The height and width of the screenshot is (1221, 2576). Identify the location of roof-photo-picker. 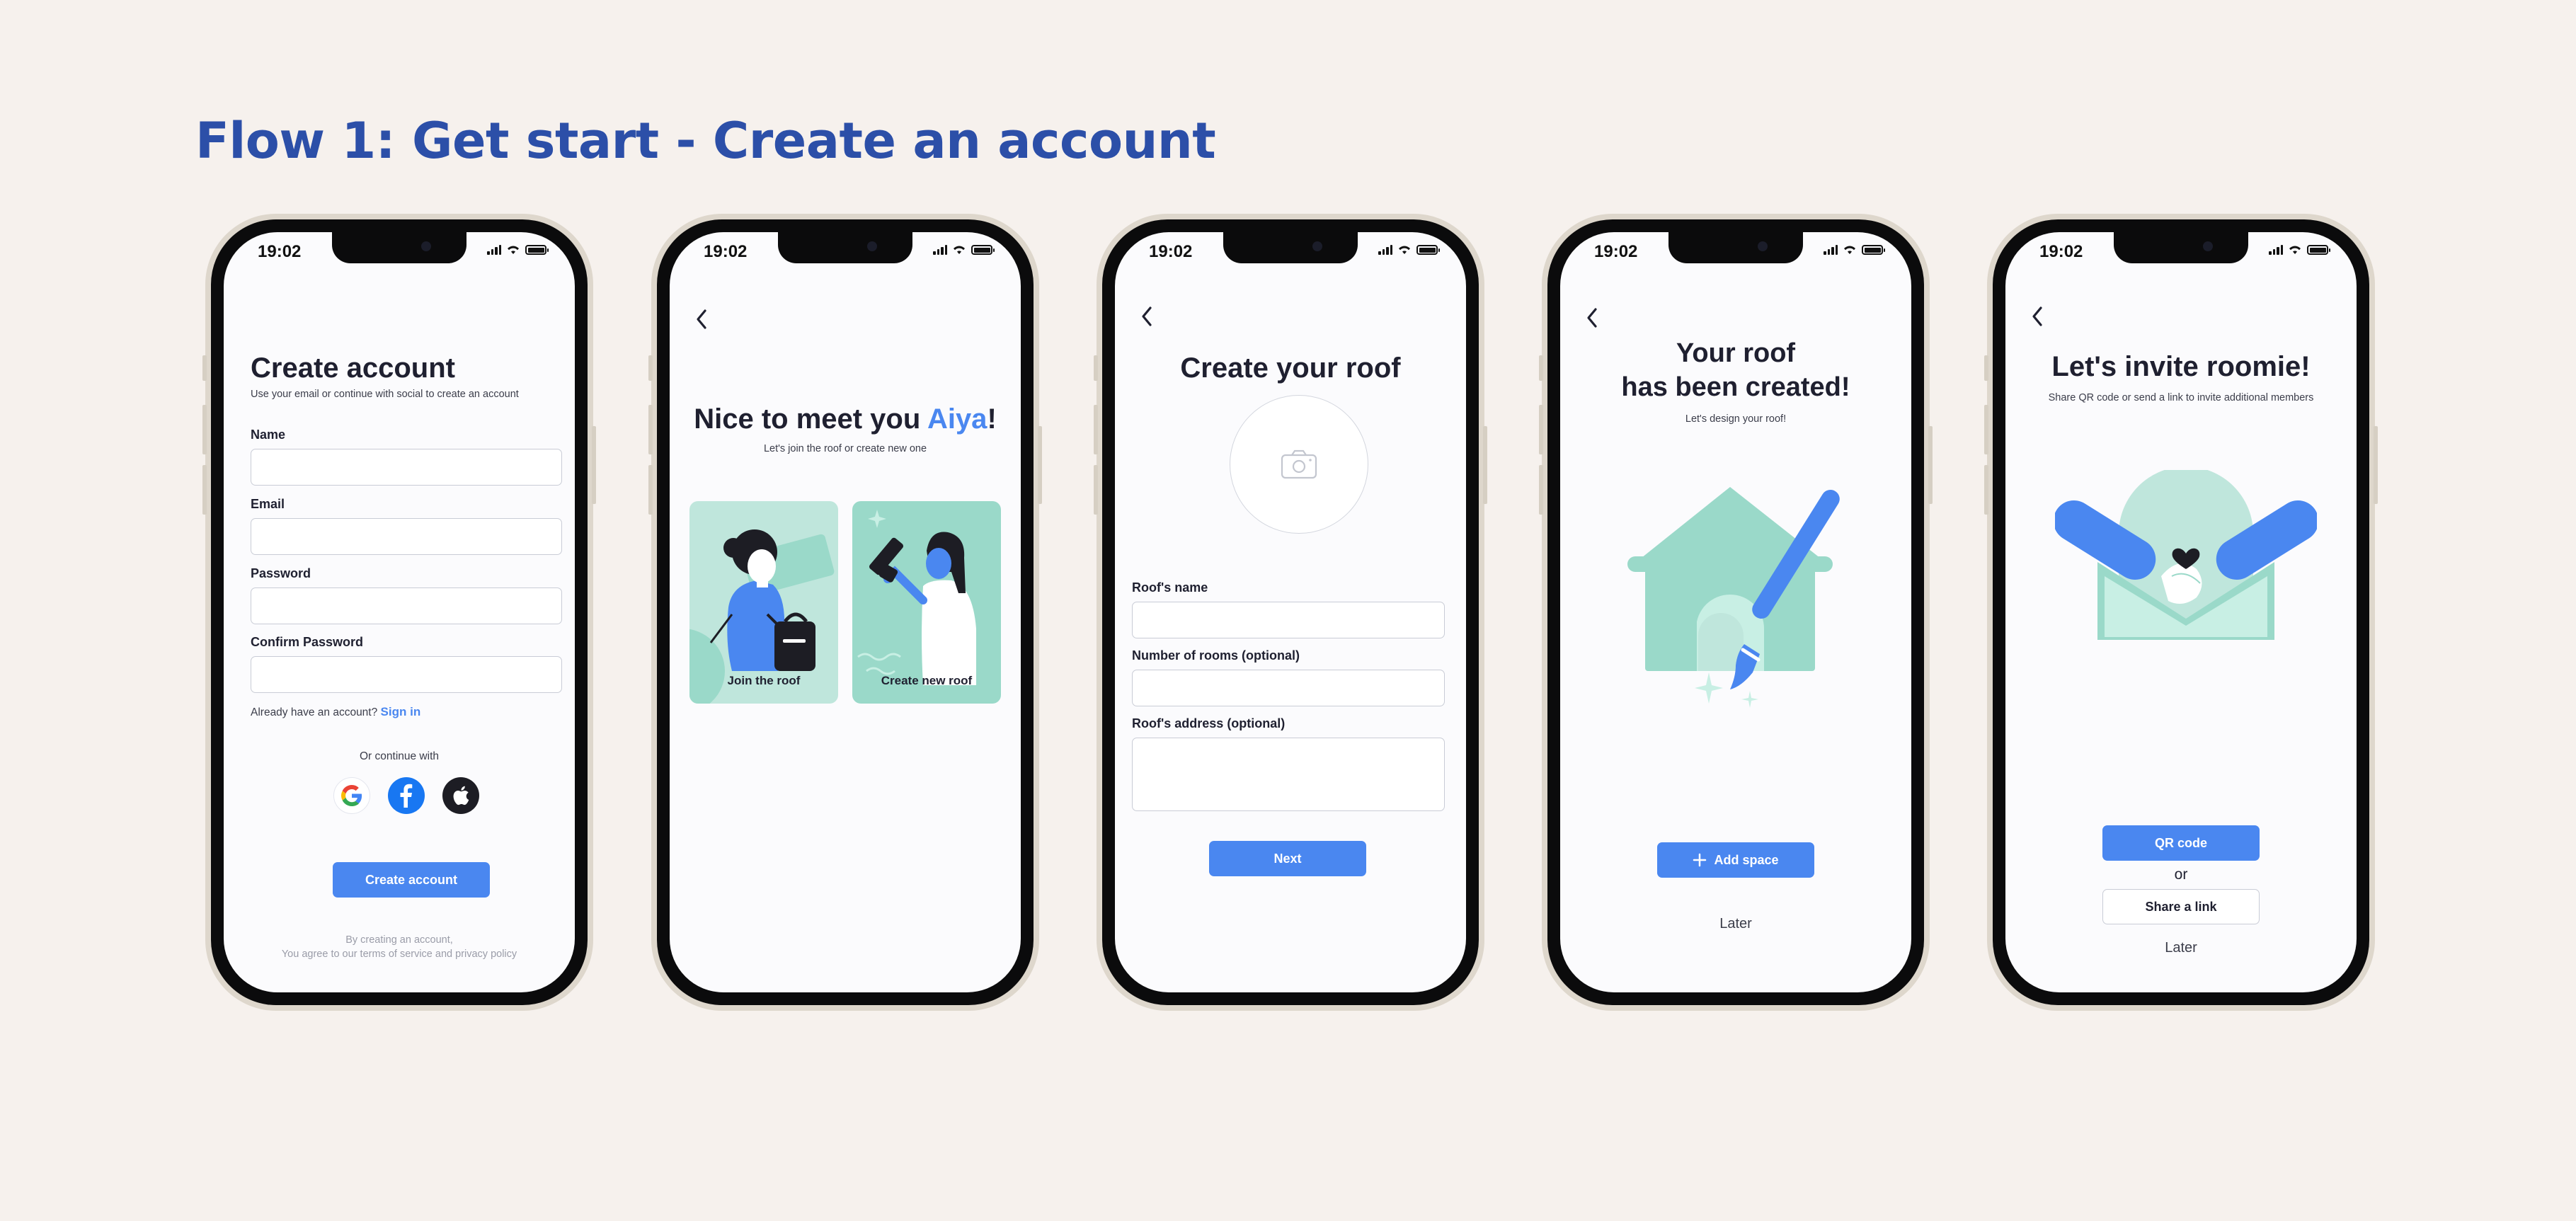
(1299, 464).